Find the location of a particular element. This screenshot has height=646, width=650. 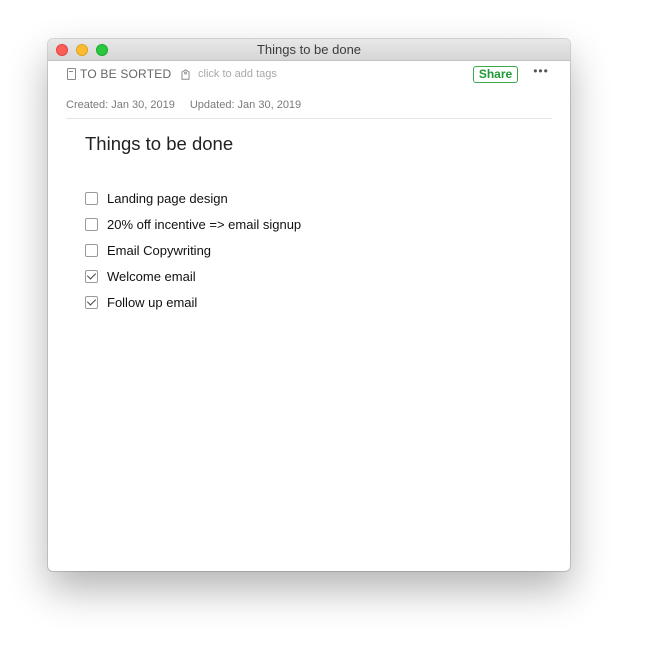

tag-icon is located at coordinates (185, 74).